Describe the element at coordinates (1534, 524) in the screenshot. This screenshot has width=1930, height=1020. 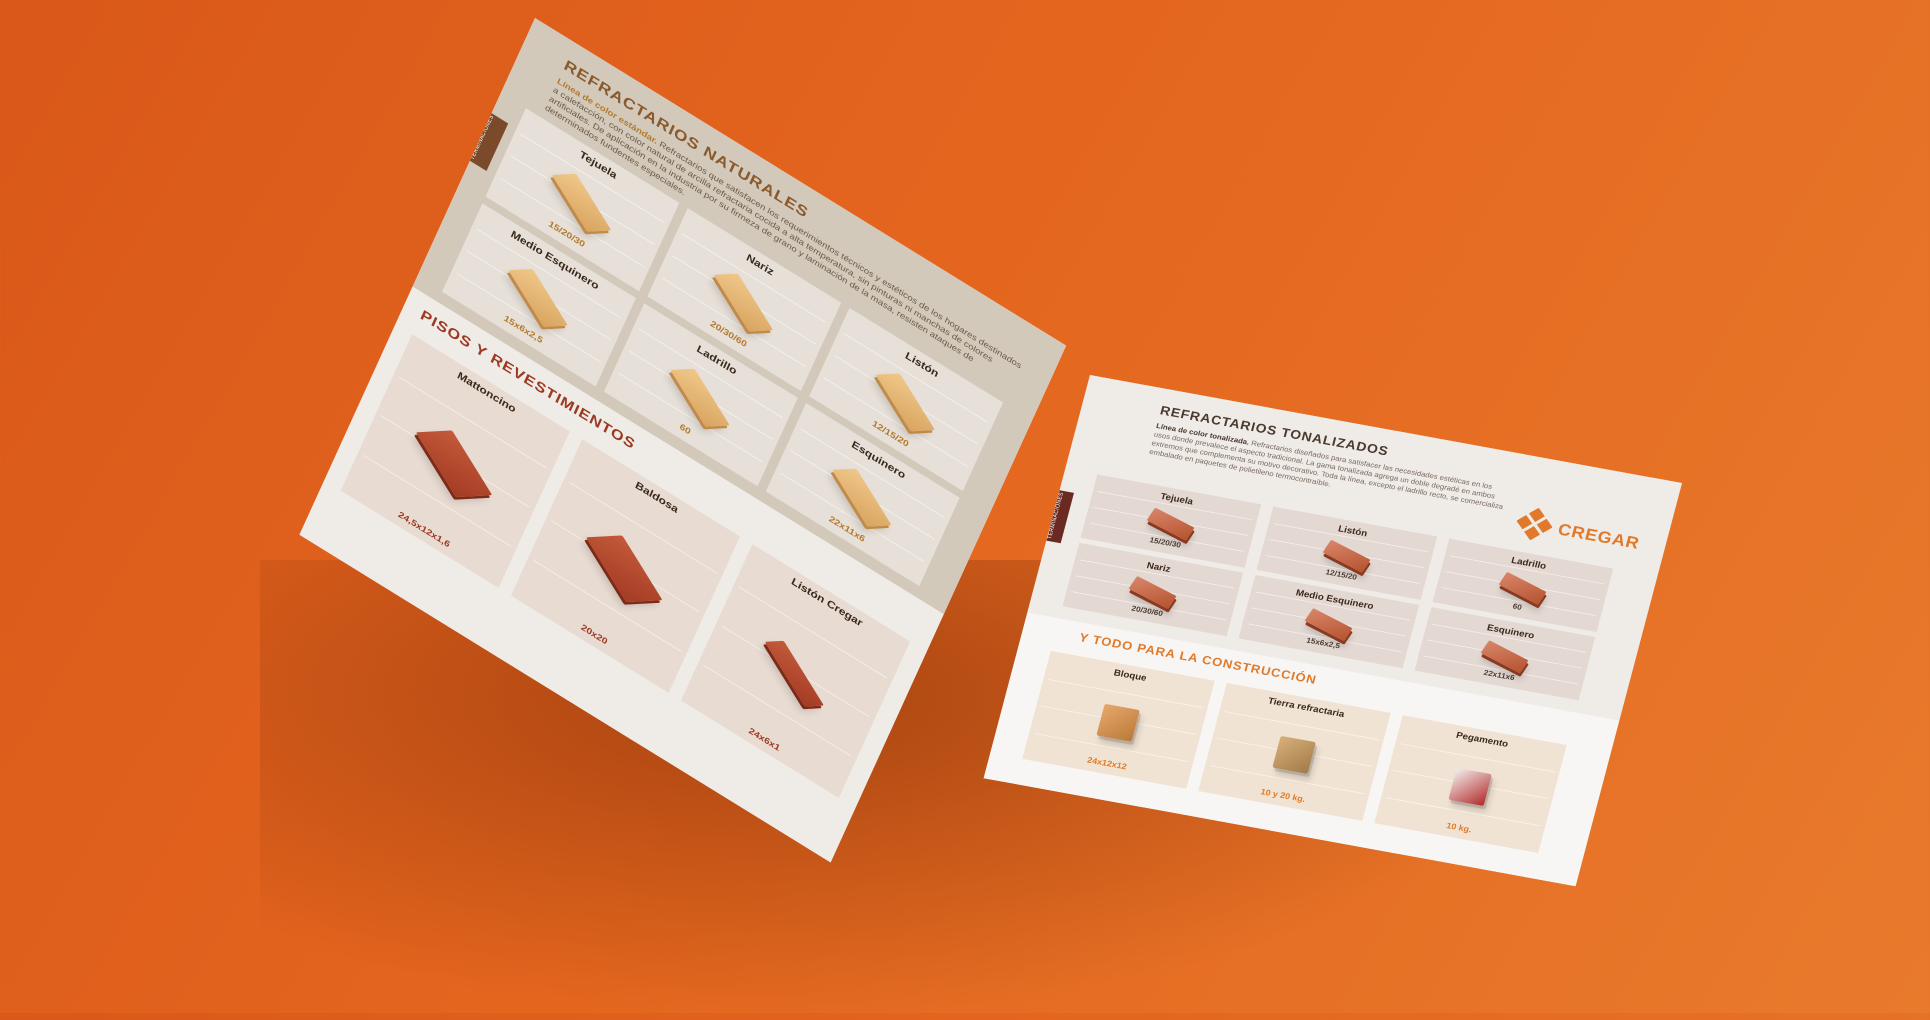
I see `cregar-logo-icon` at that location.